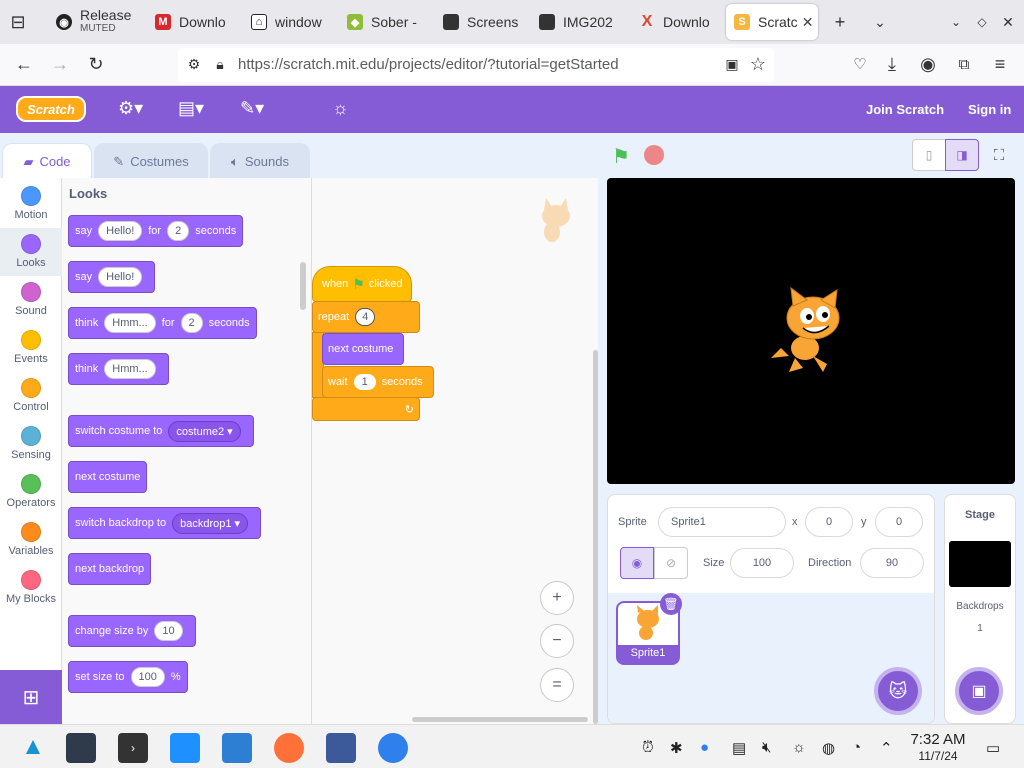 The height and width of the screenshot is (768, 1024). What do you see at coordinates (204, 431) in the screenshot?
I see `costume-dropdown: costume2 ▾` at bounding box center [204, 431].